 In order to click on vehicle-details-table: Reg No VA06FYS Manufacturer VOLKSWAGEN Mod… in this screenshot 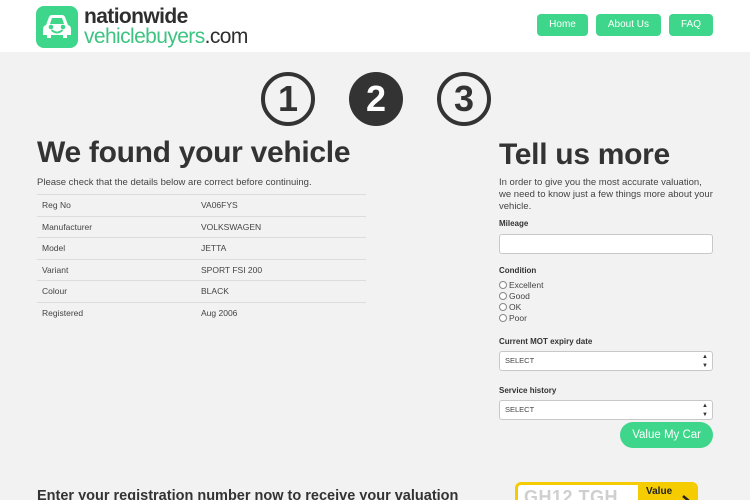, I will do `click(201, 259)`.